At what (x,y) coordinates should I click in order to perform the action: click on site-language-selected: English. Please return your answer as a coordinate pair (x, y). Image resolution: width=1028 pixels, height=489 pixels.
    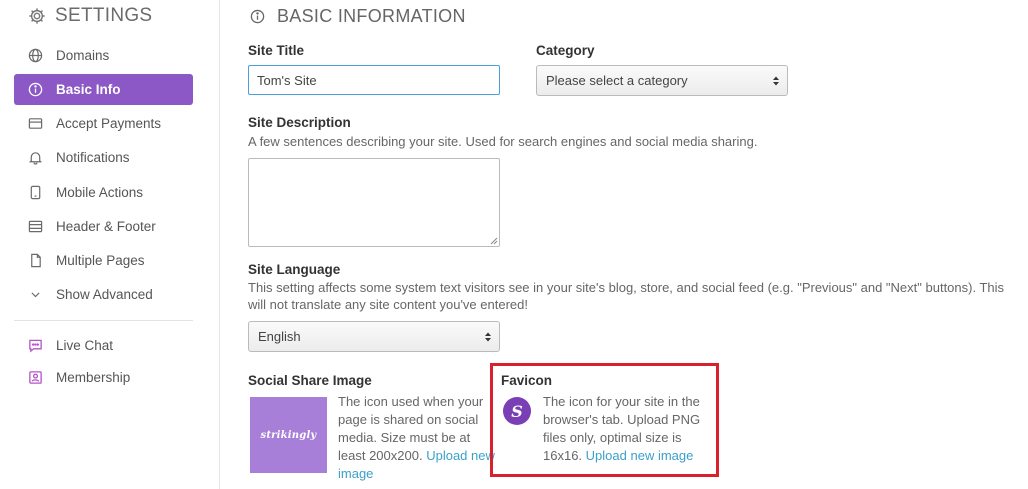
    Looking at the image, I should click on (279, 336).